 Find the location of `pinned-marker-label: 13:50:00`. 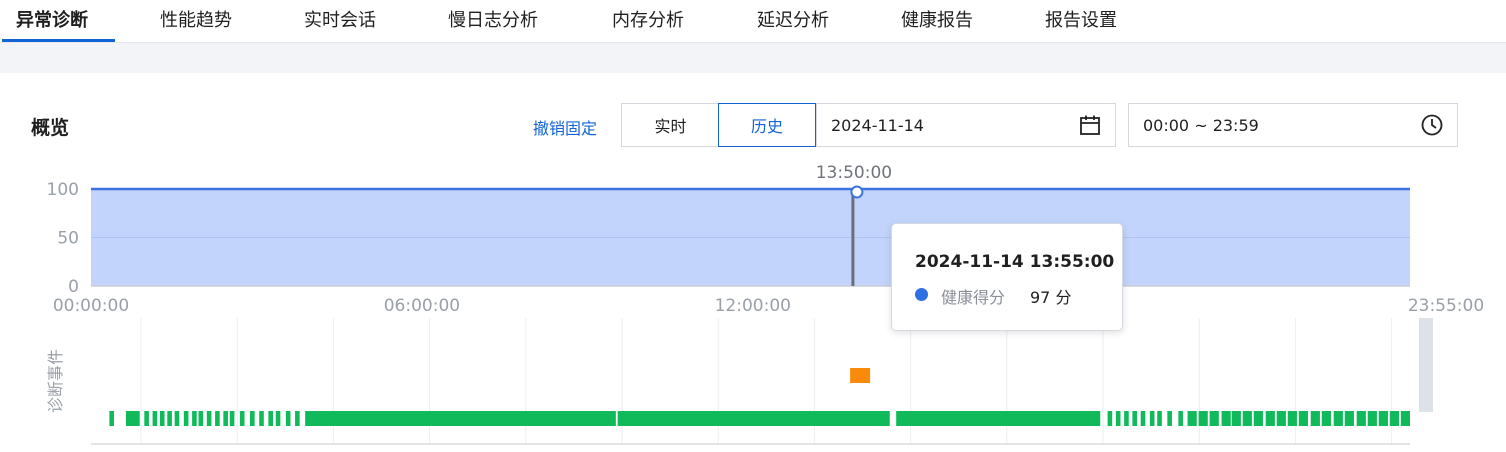

pinned-marker-label: 13:50:00 is located at coordinates (854, 173).